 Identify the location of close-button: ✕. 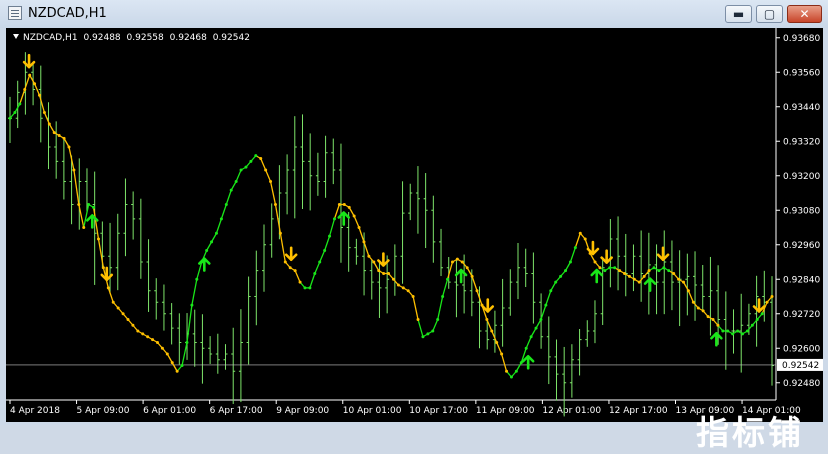
(804, 14).